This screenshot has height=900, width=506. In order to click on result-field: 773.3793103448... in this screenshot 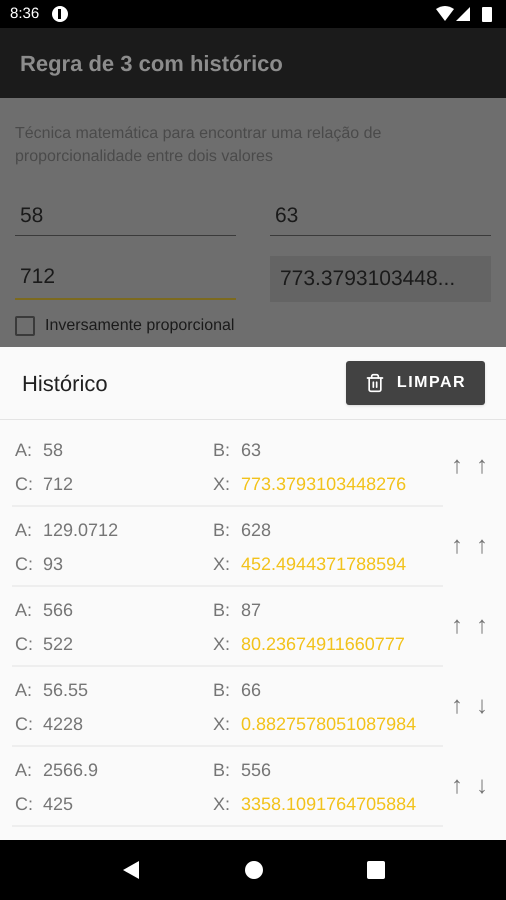, I will do `click(380, 279)`.